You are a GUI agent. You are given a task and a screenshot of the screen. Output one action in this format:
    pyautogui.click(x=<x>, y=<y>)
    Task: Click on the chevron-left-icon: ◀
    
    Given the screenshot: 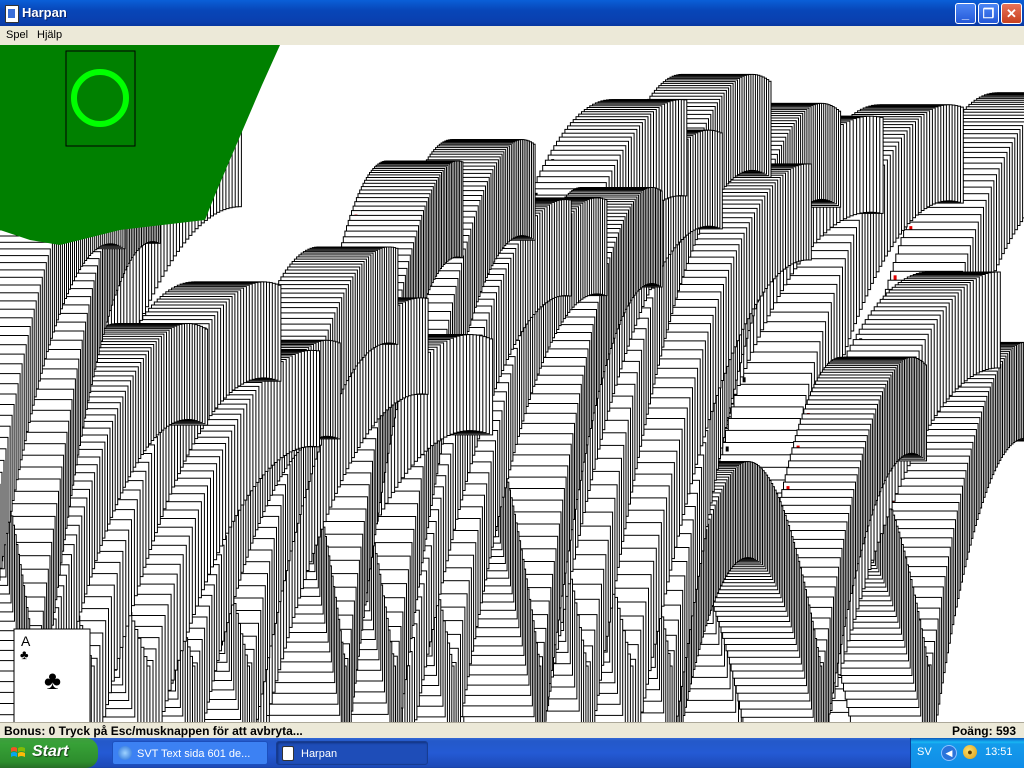 What is the action you would take?
    pyautogui.click(x=949, y=753)
    